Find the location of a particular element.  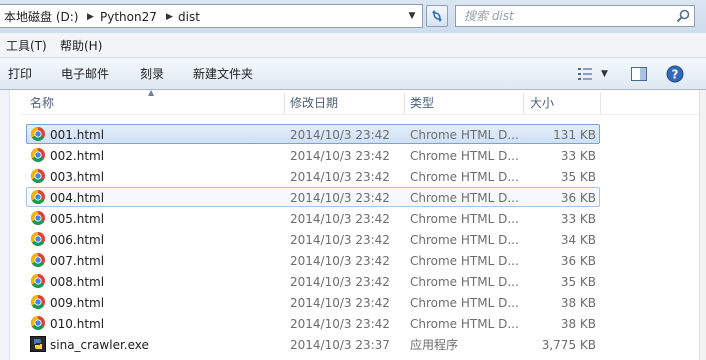

file-name: 004.html is located at coordinates (77, 198).